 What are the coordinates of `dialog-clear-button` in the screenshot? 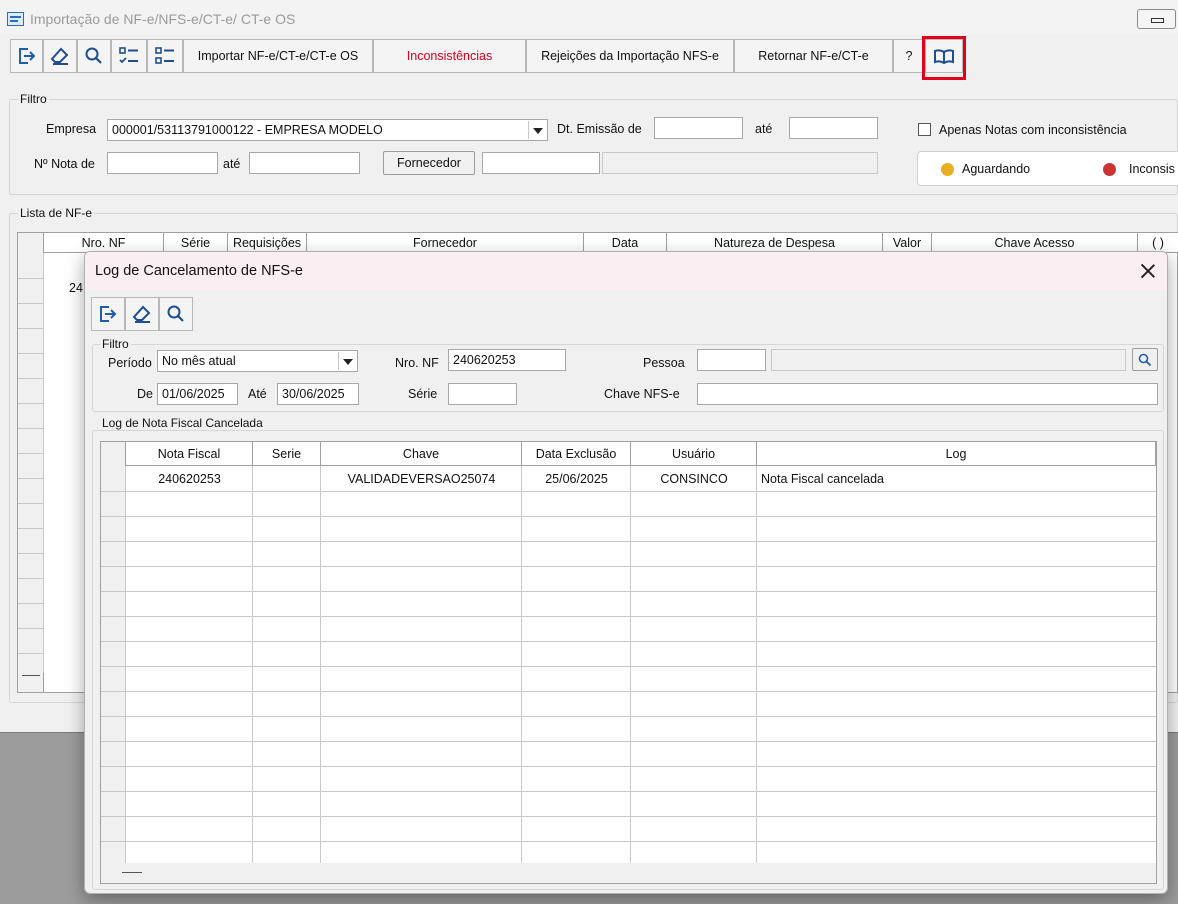 It's located at (142, 314).